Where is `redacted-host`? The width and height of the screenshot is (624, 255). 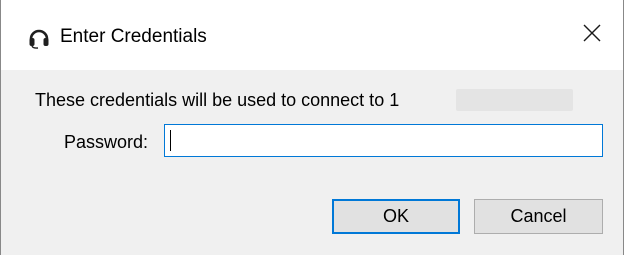 redacted-host is located at coordinates (514, 100).